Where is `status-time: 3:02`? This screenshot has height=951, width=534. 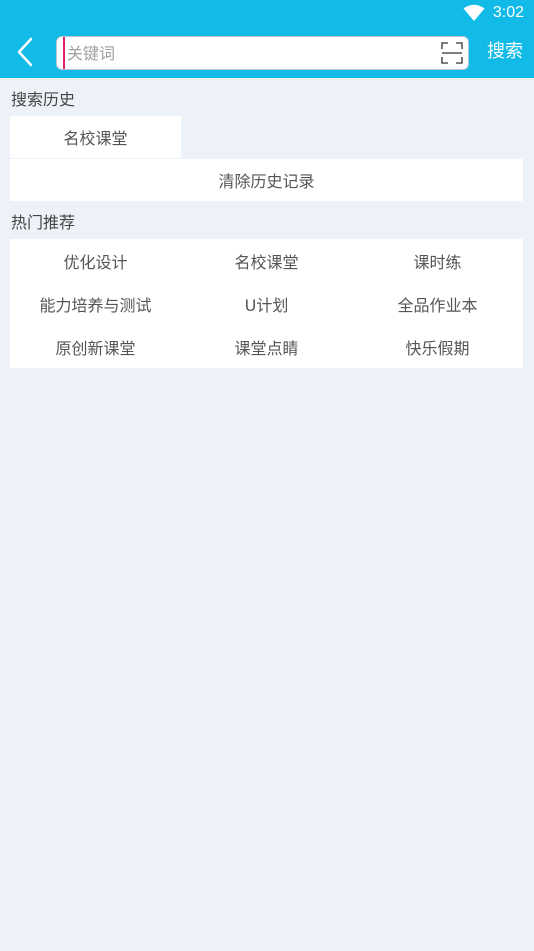 status-time: 3:02 is located at coordinates (508, 12).